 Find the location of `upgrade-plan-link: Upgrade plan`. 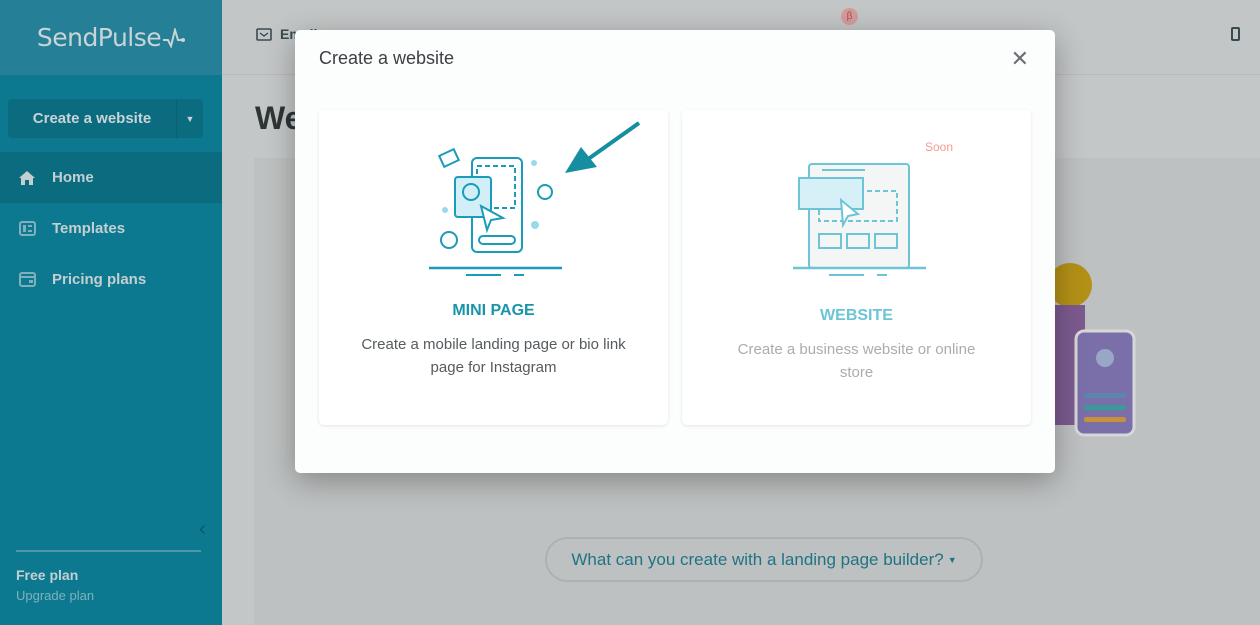

upgrade-plan-link: Upgrade plan is located at coordinates (55, 595).